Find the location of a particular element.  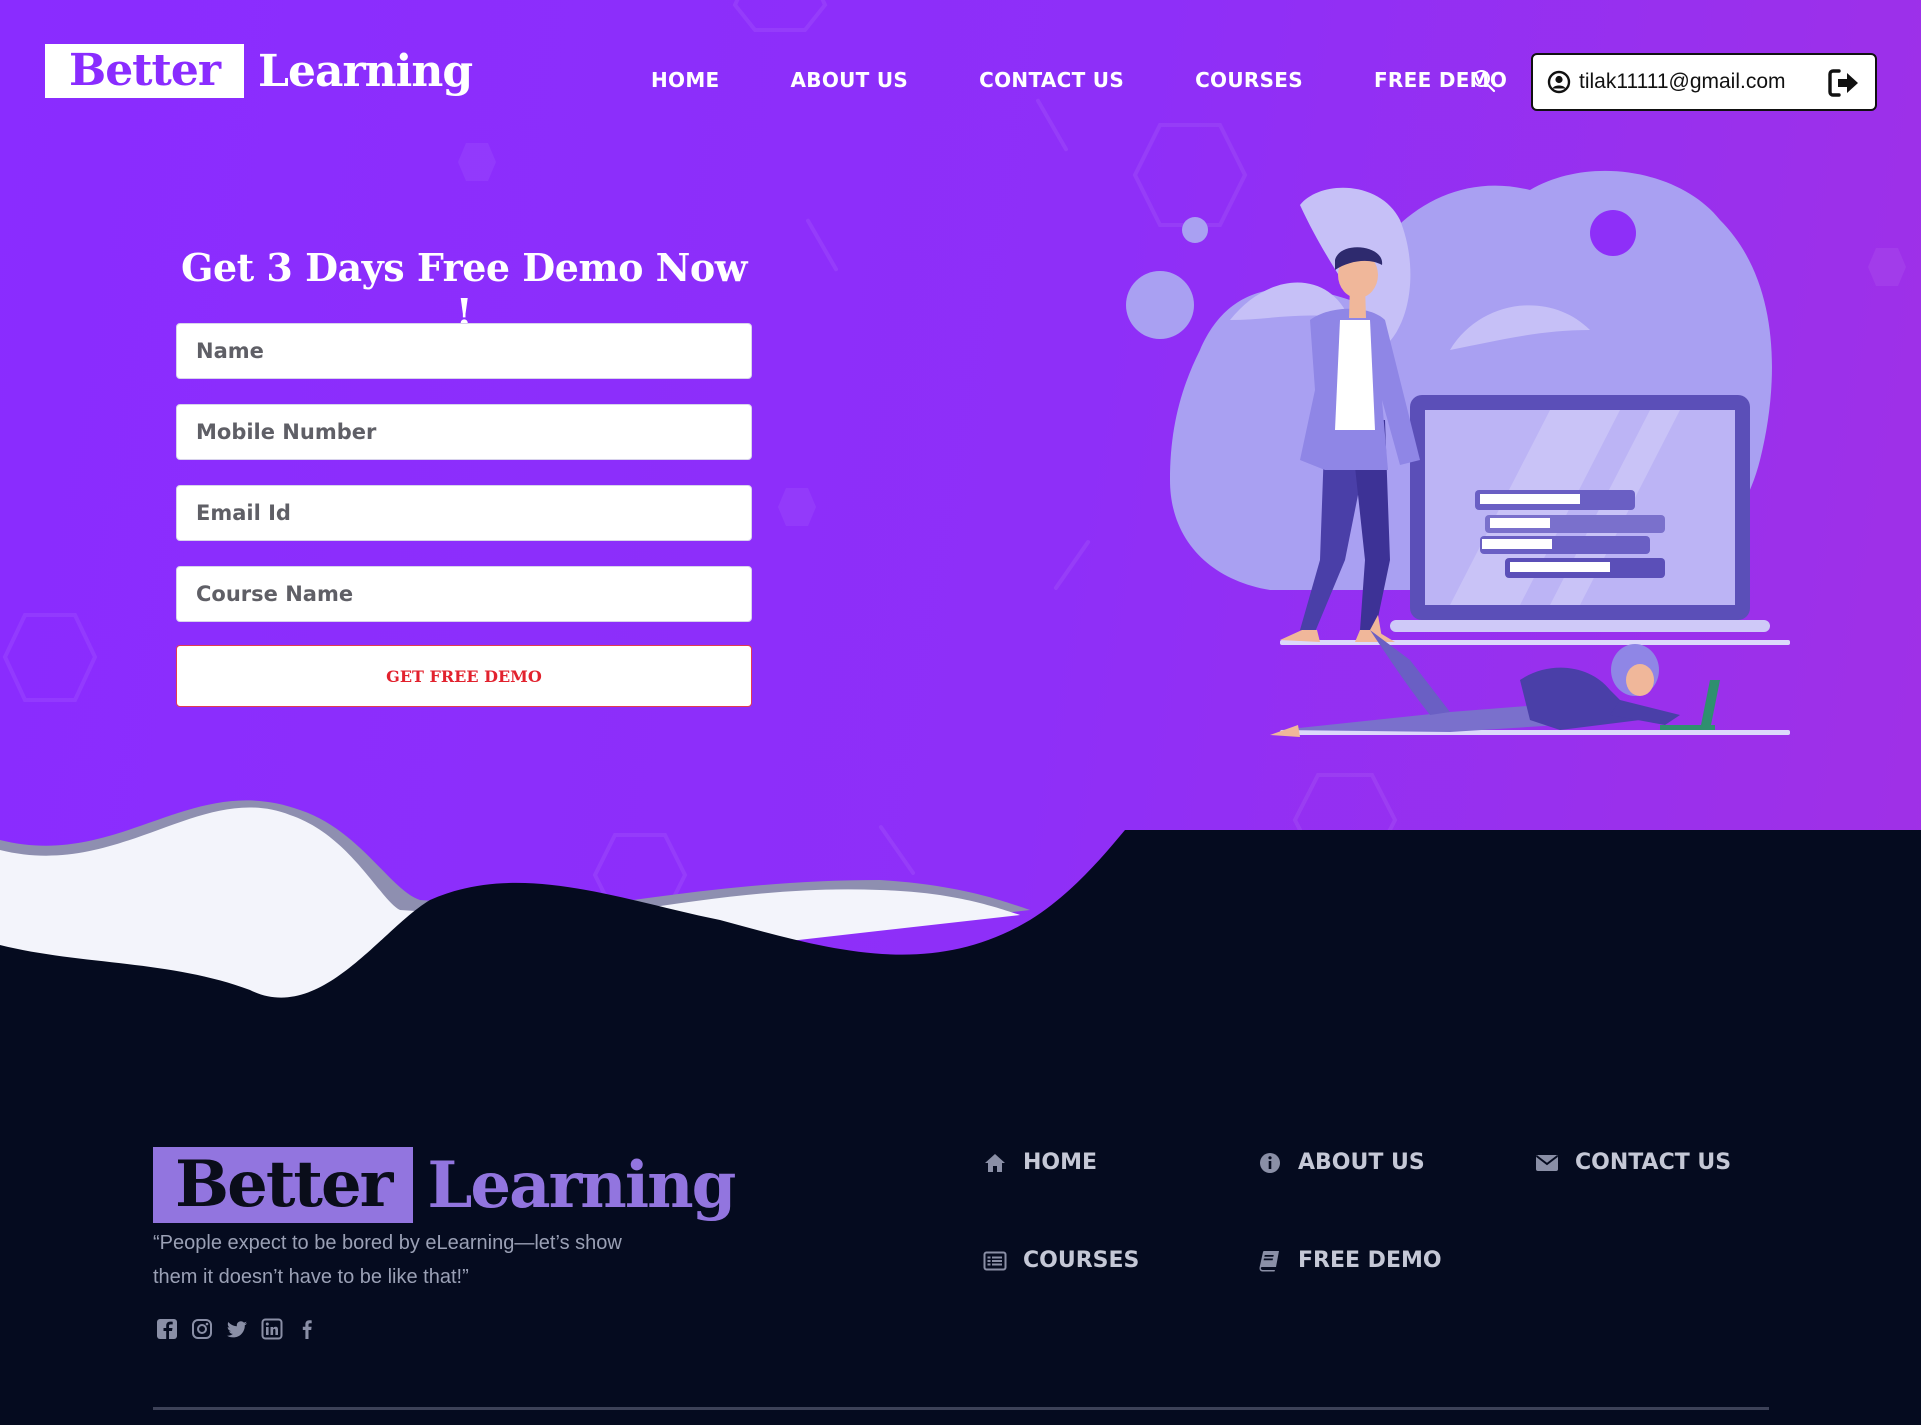

nav-home: HOME is located at coordinates (685, 80).